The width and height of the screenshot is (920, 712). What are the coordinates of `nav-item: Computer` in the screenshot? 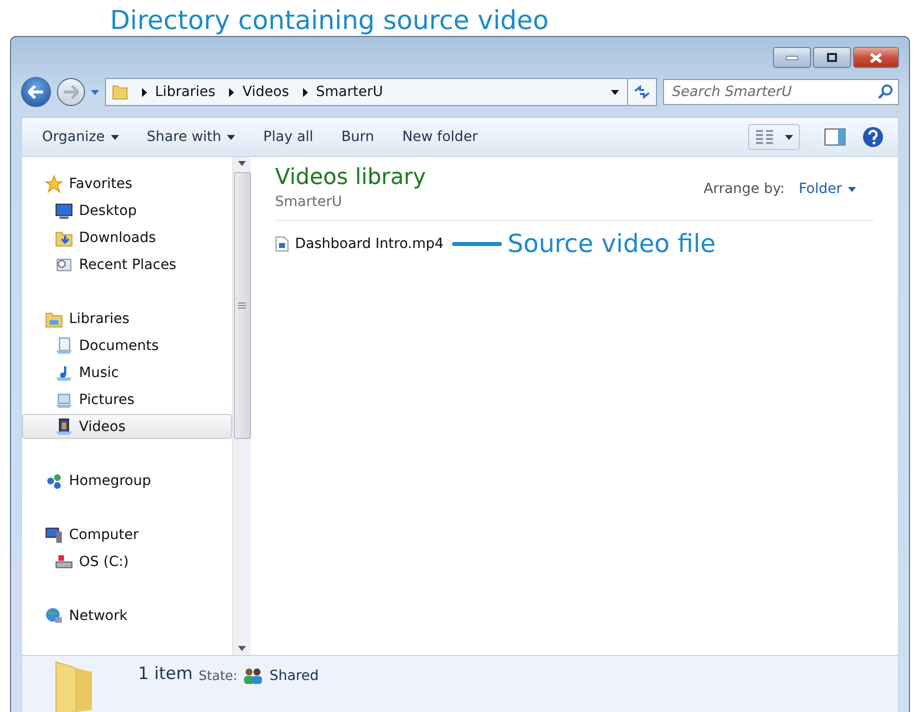 It's located at (127, 534).